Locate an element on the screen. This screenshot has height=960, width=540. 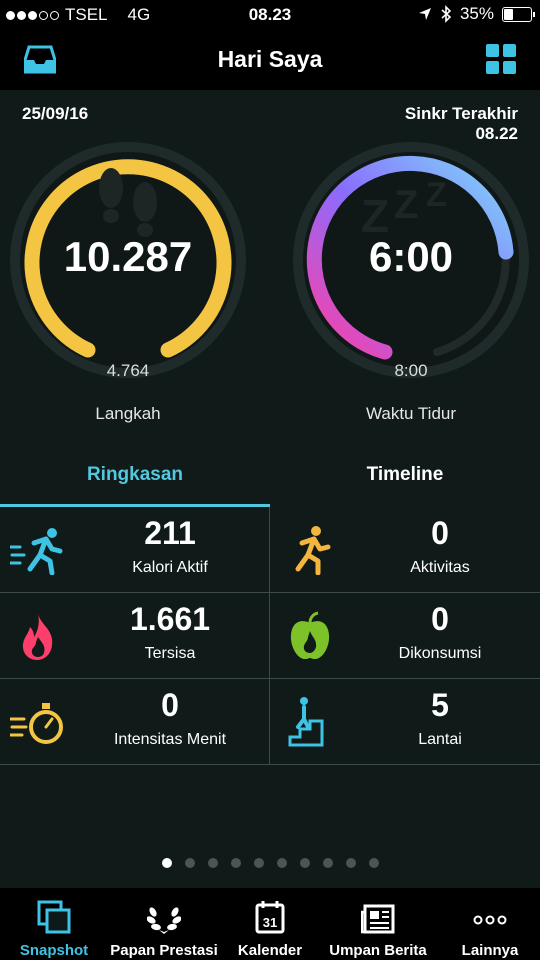
sleep-ring: Z Z Z 6:00 8:00 is located at coordinates (411, 260).